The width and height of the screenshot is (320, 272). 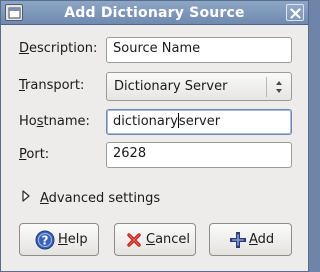 I want to click on advanced-settings-expander: Advanced settings, so click(x=100, y=198).